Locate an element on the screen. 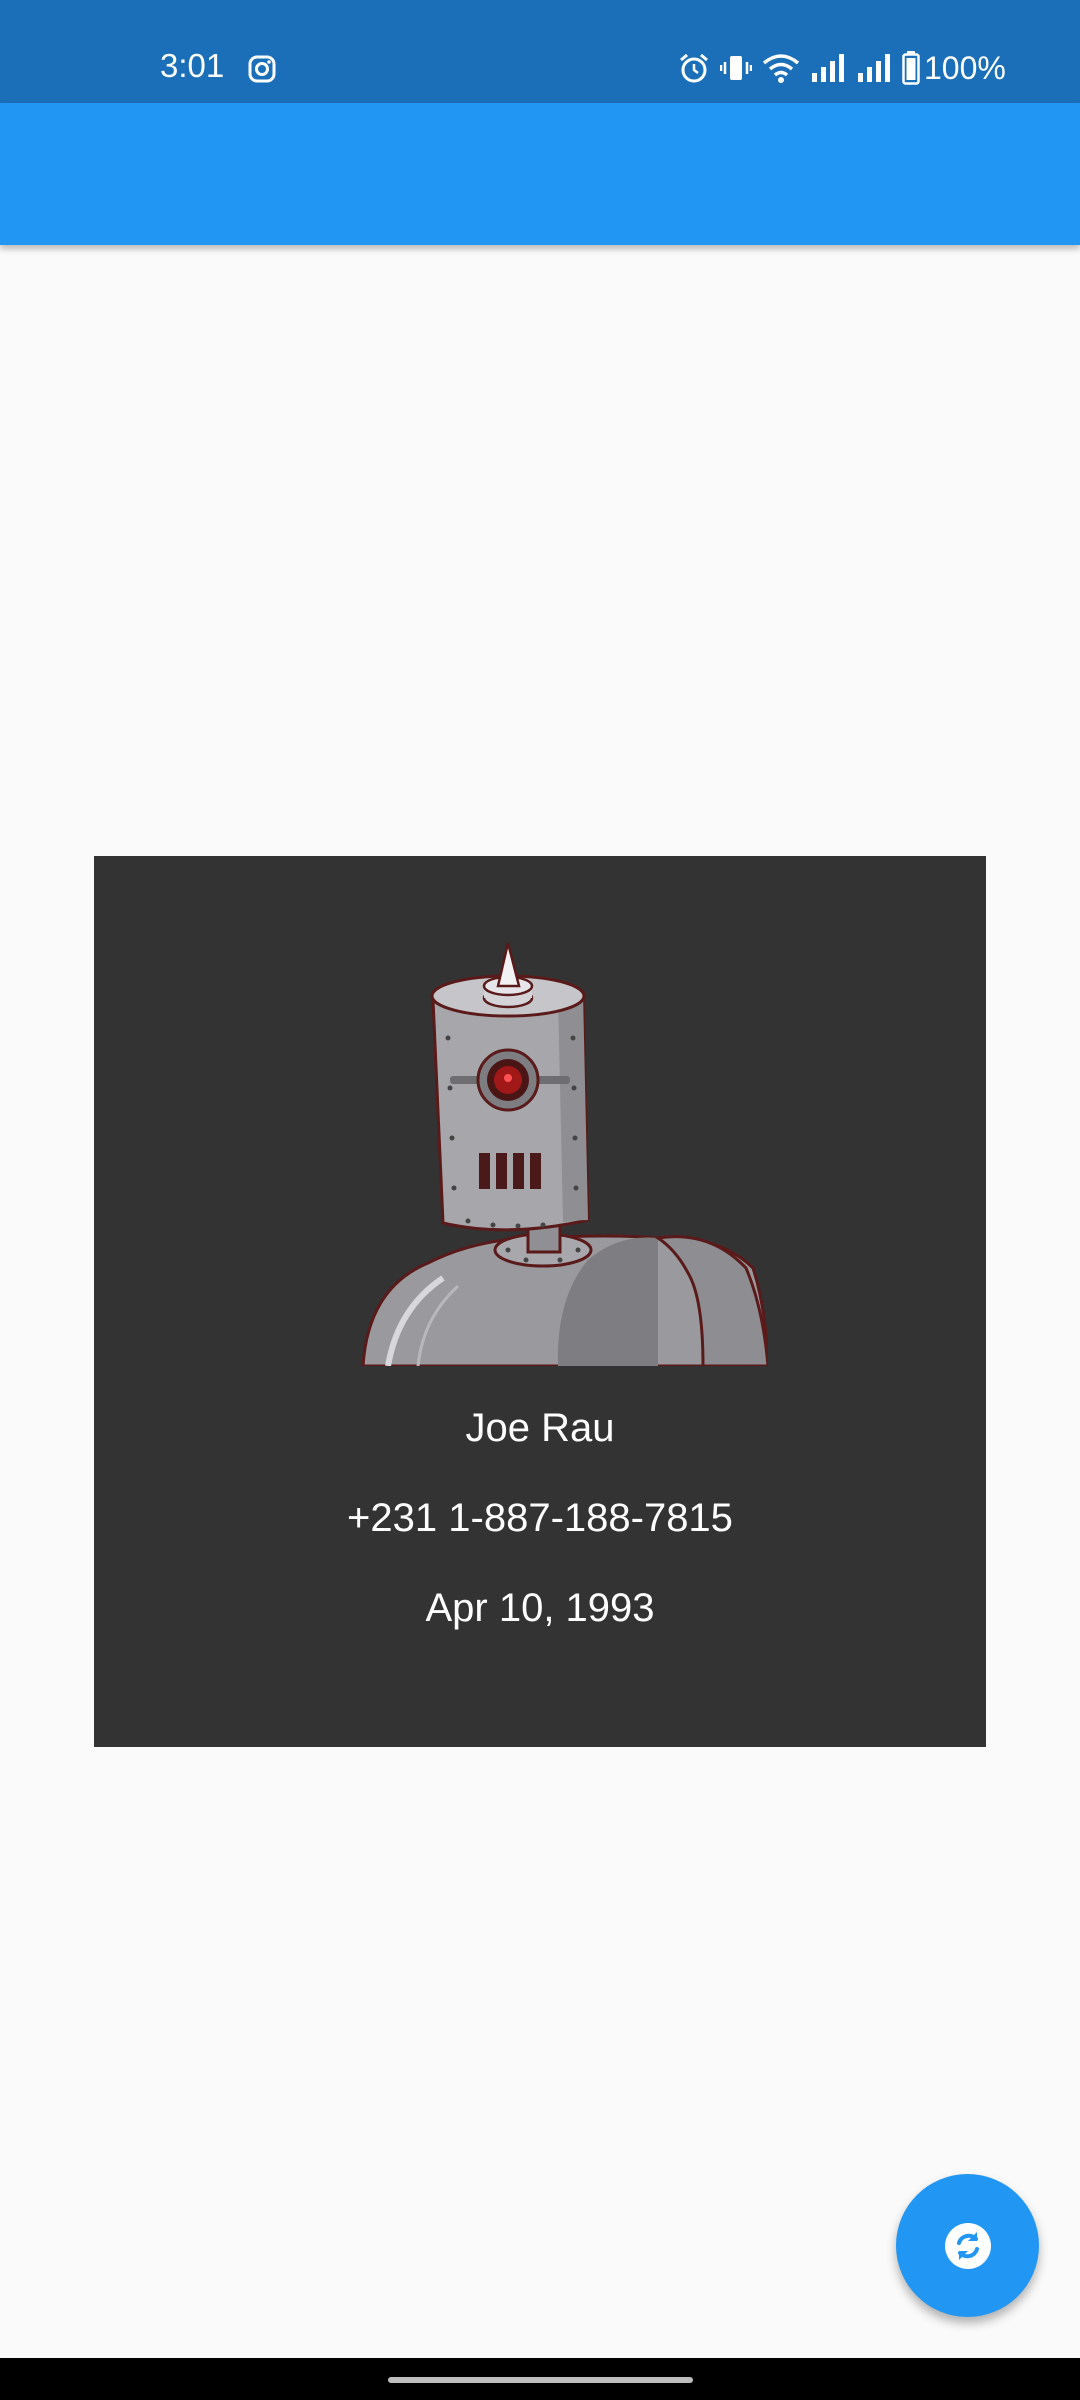 This screenshot has width=1080, height=2400. profile-phone: +231 1-887-188-7815 is located at coordinates (540, 1518).